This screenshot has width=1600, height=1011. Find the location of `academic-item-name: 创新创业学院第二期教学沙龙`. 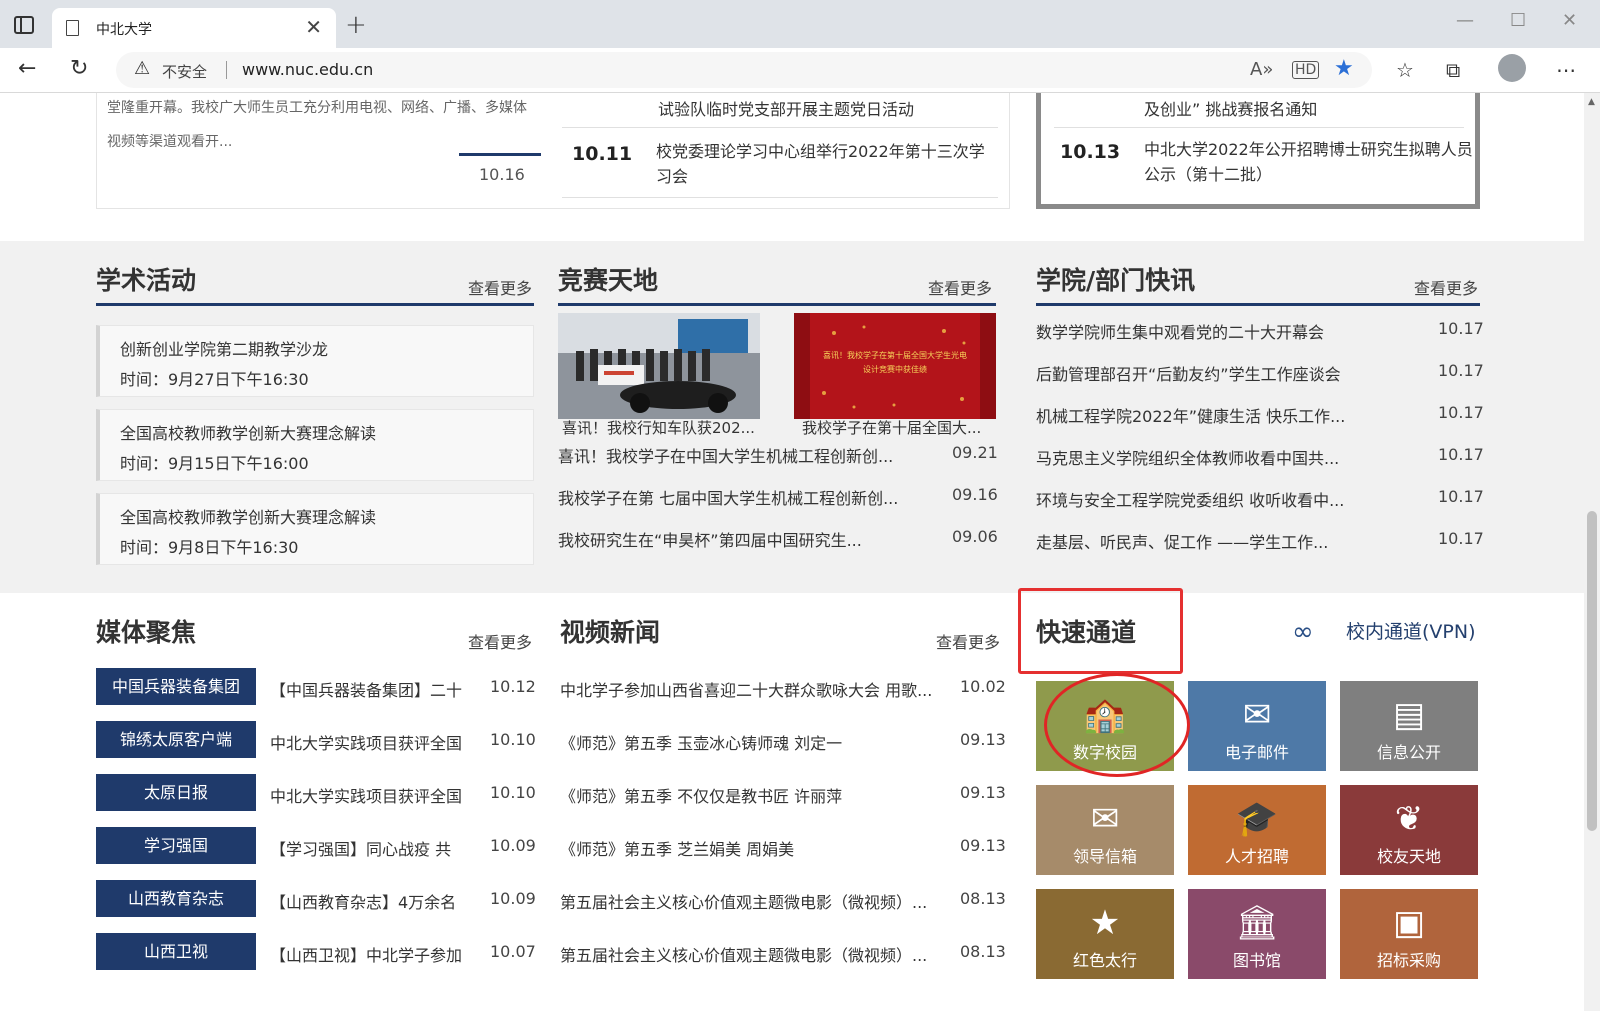

academic-item-name: 创新创业学院第二期教学沙龙 is located at coordinates (224, 348).